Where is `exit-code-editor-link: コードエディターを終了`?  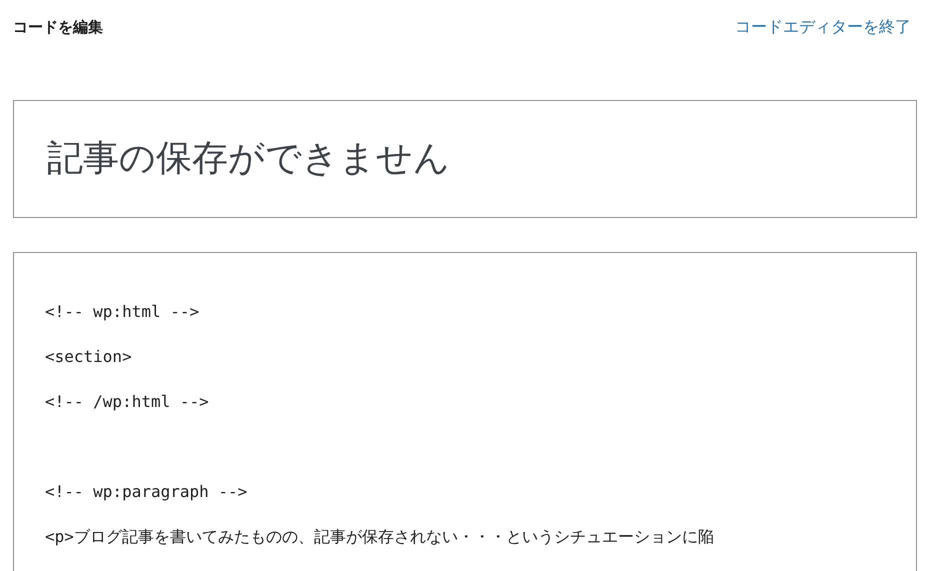
exit-code-editor-link: コードエディターを終了 is located at coordinates (823, 27).